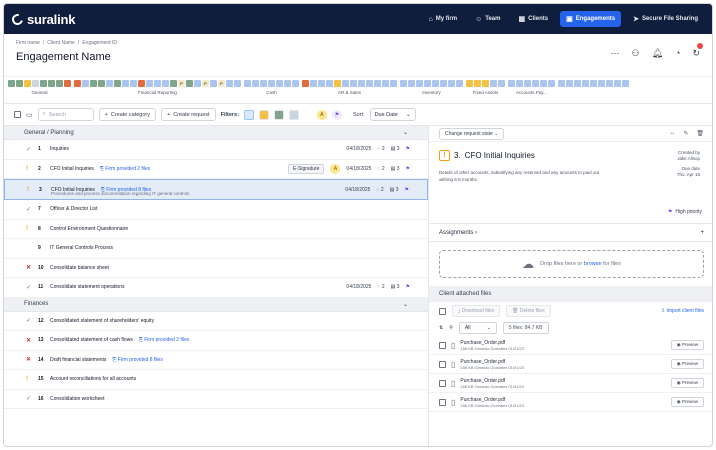 Image resolution: width=716 pixels, height=450 pixels. What do you see at coordinates (451, 328) in the screenshot?
I see `filter-funnel-icon: ⚲` at bounding box center [451, 328].